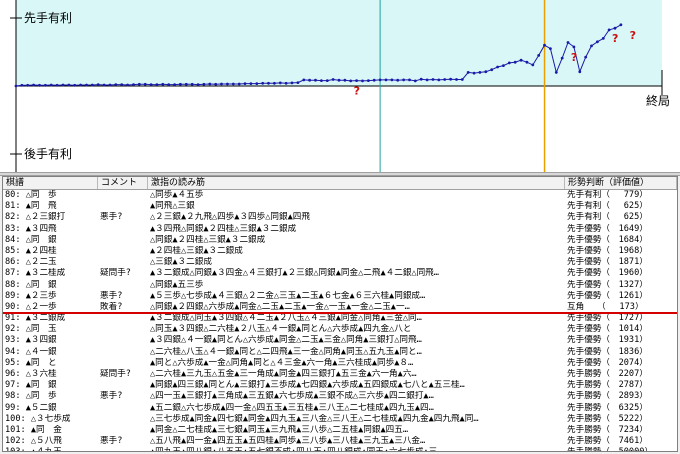  Describe the element at coordinates (35, 217) in the screenshot. I see `move-cell: 82: △２三銀打` at that location.